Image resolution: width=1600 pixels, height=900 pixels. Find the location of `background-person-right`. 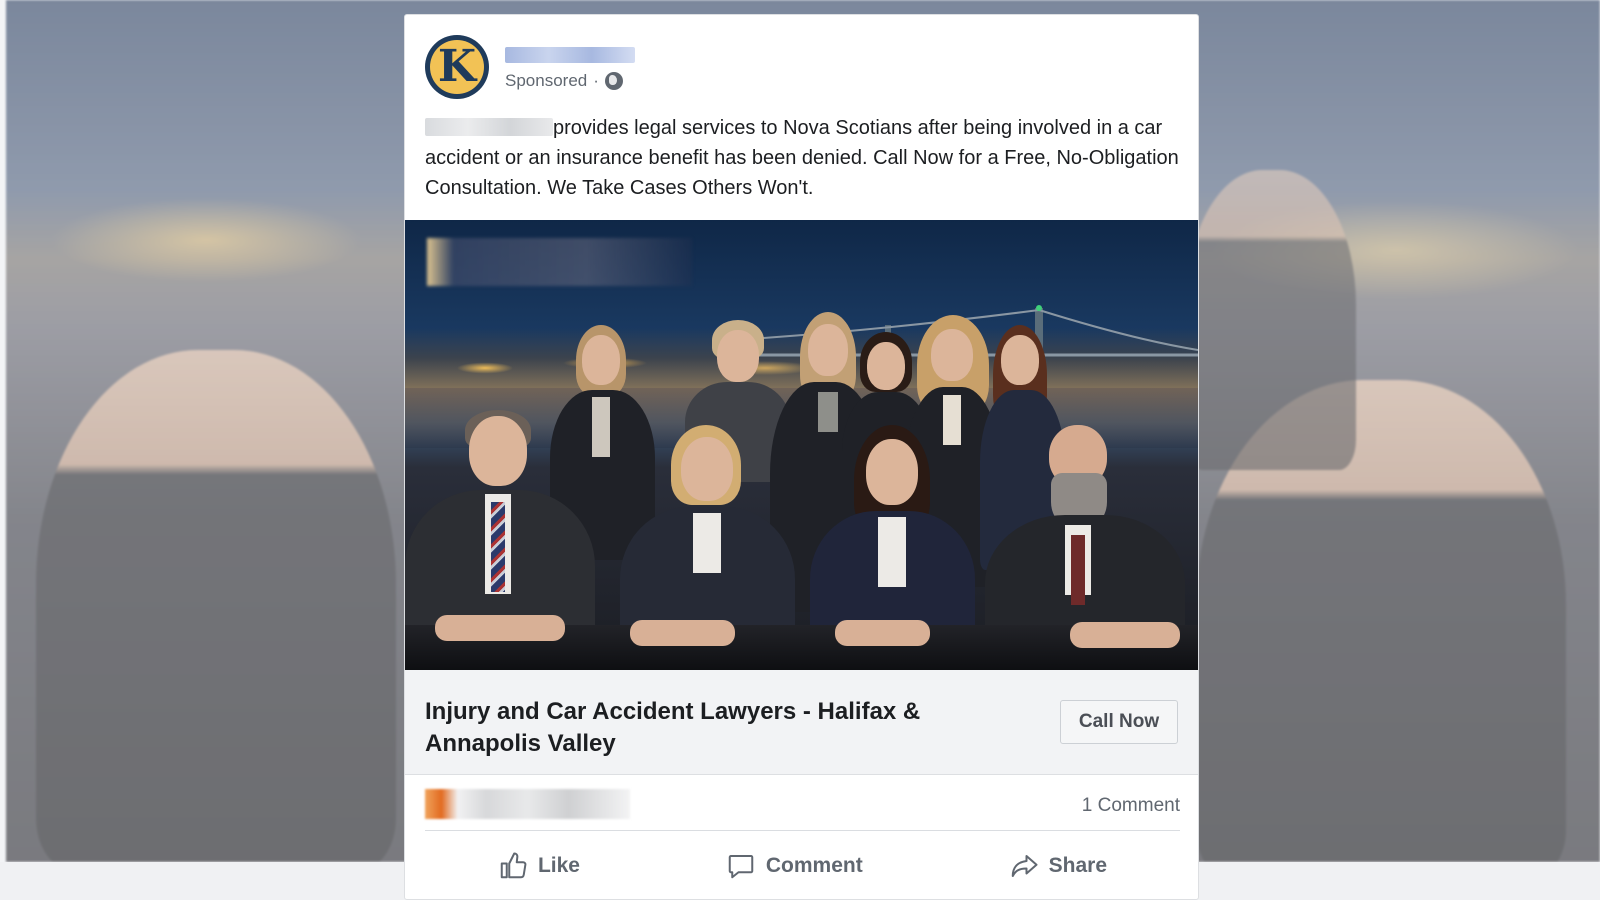

background-person-right is located at coordinates (1381, 621).